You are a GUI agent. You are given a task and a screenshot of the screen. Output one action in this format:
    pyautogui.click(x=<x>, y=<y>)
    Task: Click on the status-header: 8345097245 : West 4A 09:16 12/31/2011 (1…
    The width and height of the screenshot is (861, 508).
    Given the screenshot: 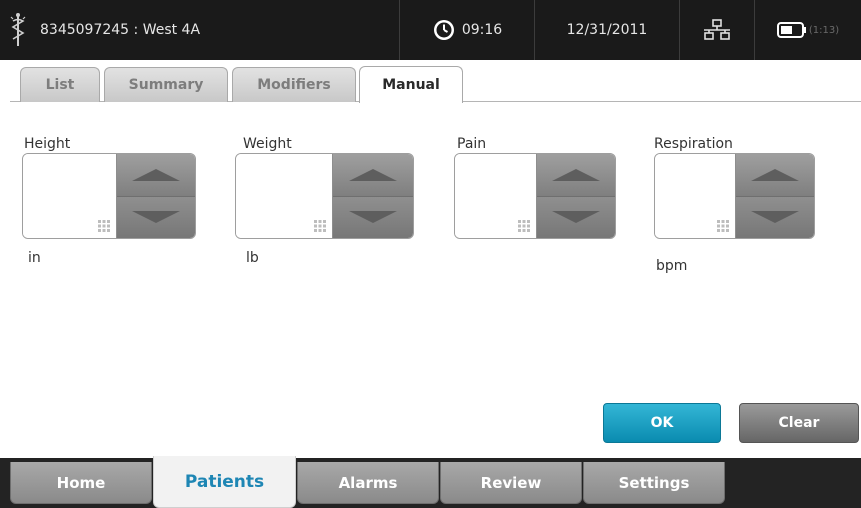 What is the action you would take?
    pyautogui.click(x=430, y=30)
    